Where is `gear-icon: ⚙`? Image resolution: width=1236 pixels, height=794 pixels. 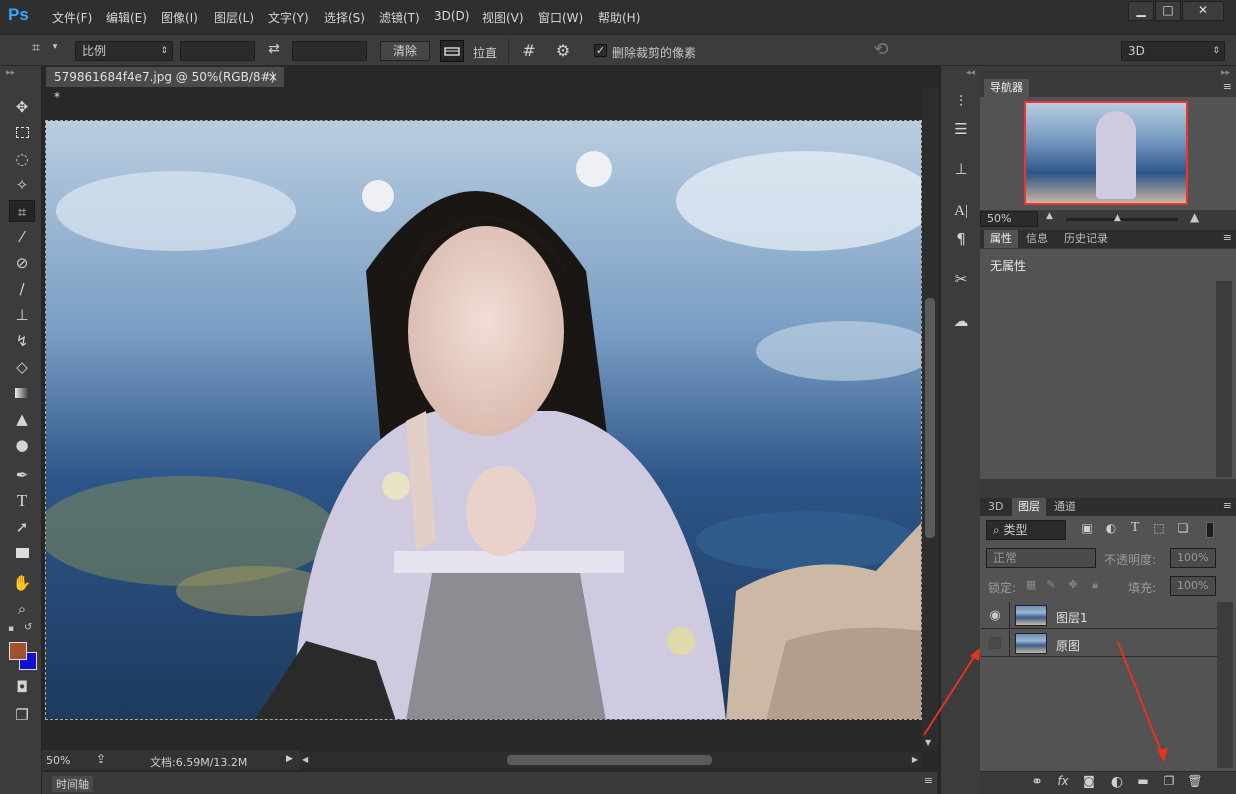 gear-icon: ⚙ is located at coordinates (563, 50).